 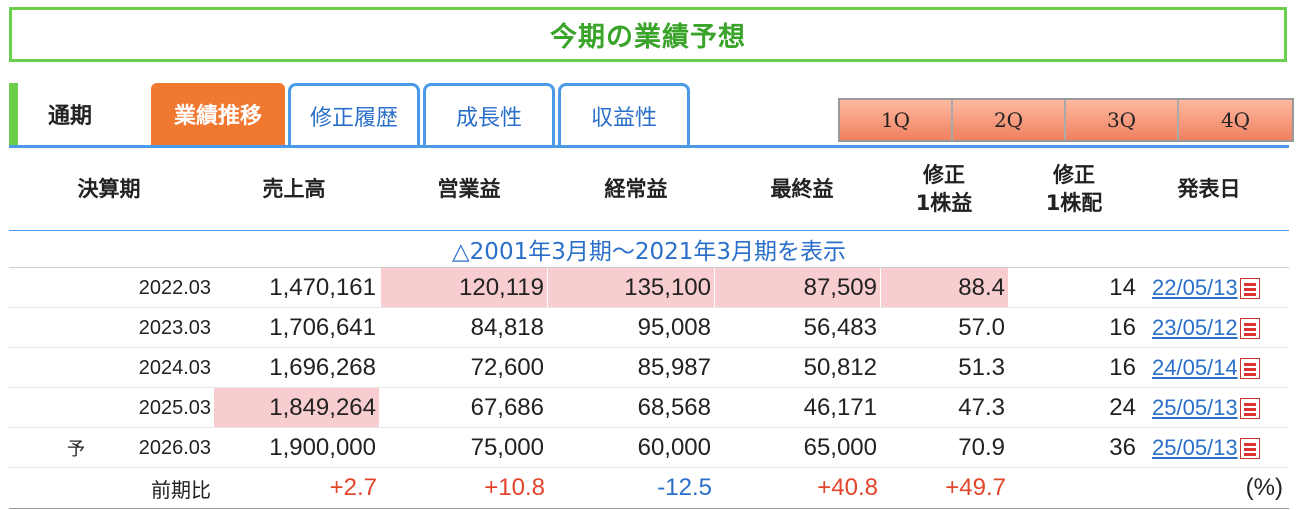 What do you see at coordinates (840, 407) in the screenshot?
I see `row-net-profit: 46,171` at bounding box center [840, 407].